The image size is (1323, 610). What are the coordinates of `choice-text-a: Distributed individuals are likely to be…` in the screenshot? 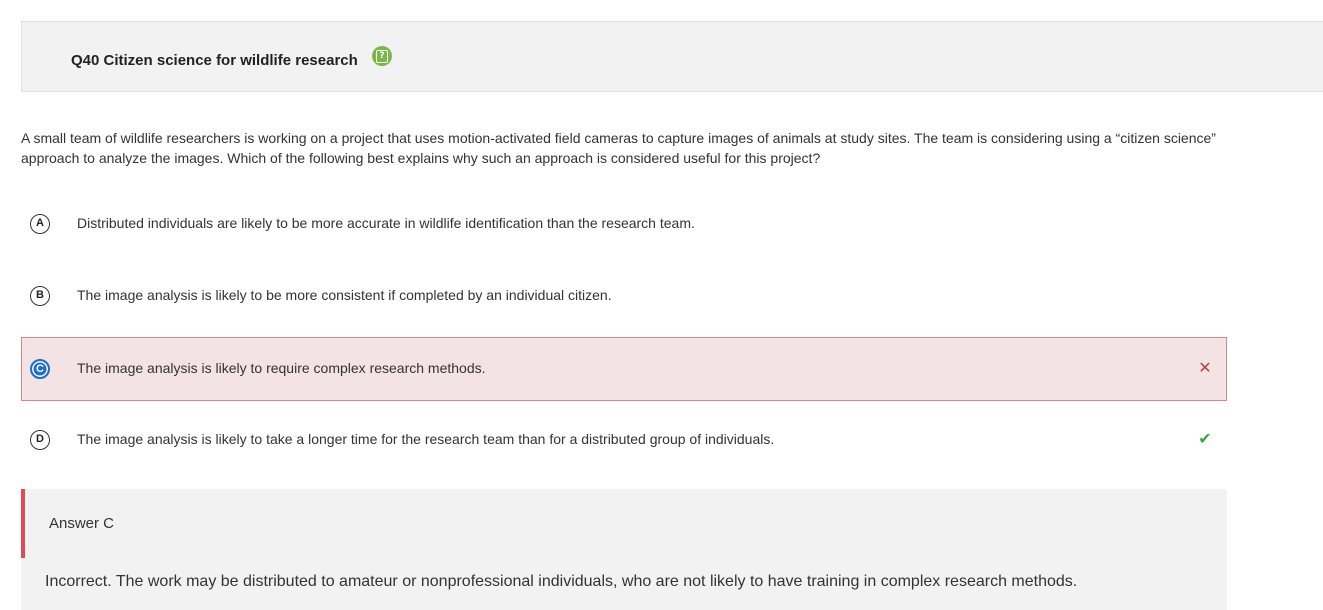 It's located at (386, 223).